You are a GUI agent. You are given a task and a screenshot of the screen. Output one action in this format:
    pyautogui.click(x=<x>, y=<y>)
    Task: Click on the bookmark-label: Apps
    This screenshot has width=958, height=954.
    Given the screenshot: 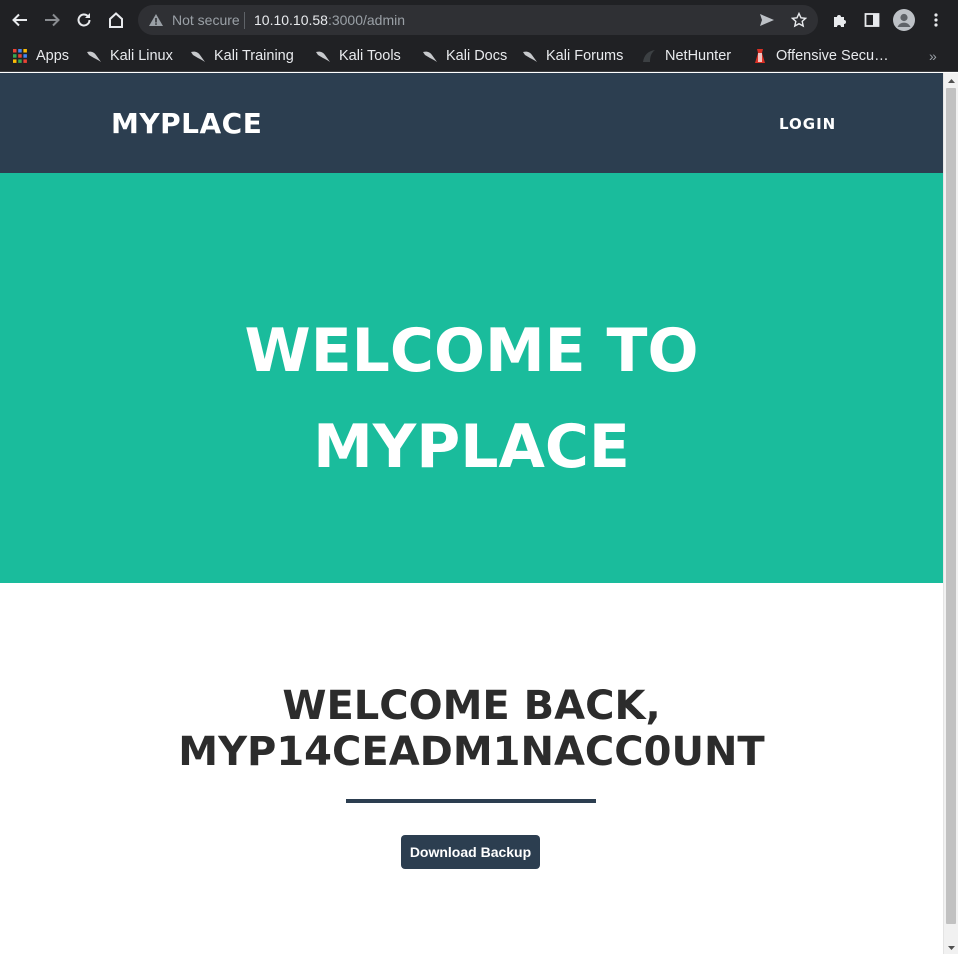 What is the action you would take?
    pyautogui.click(x=53, y=56)
    